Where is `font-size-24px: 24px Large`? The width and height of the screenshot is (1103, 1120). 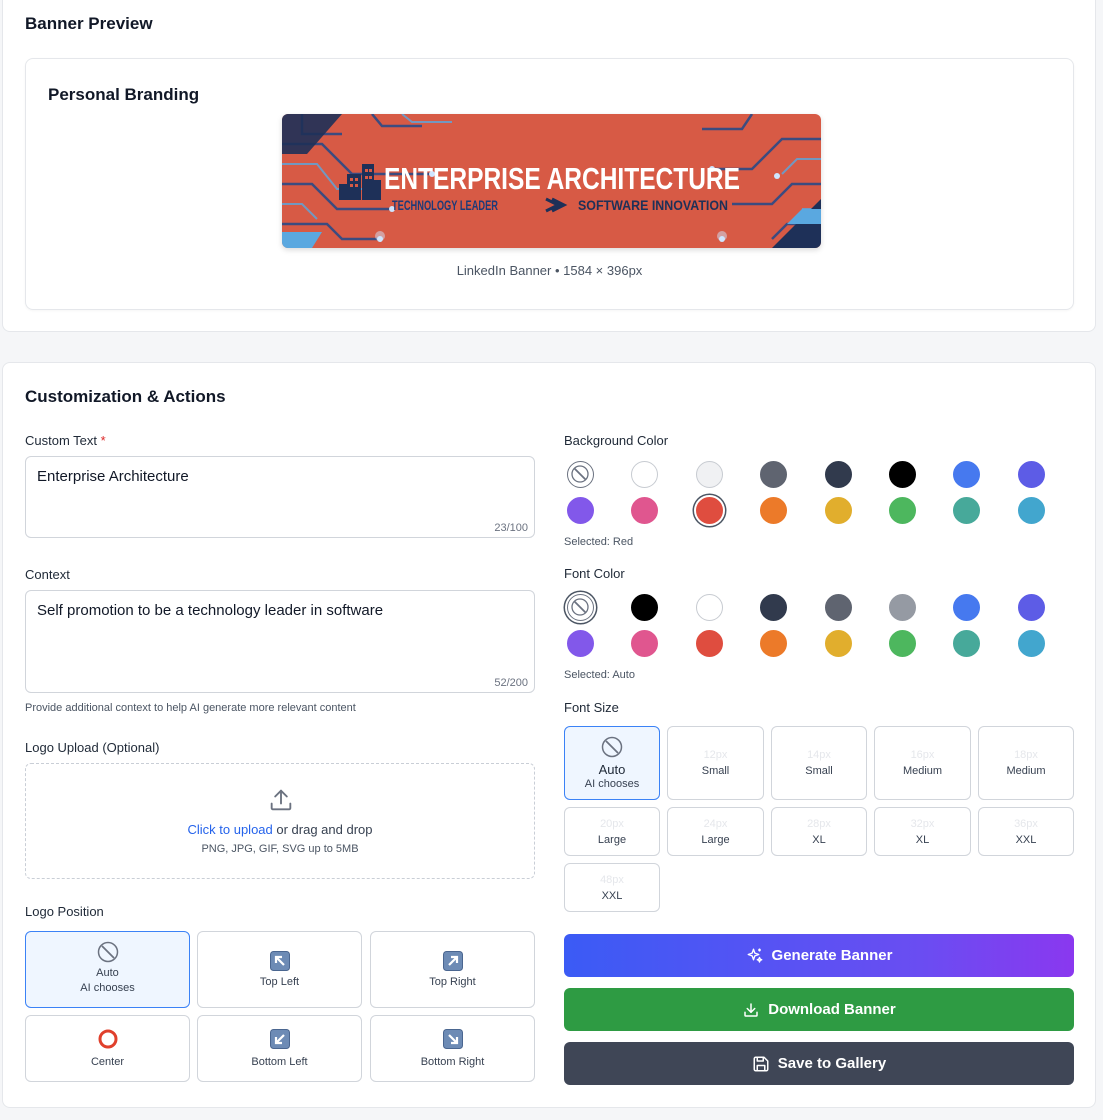 font-size-24px: 24px Large is located at coordinates (715, 831).